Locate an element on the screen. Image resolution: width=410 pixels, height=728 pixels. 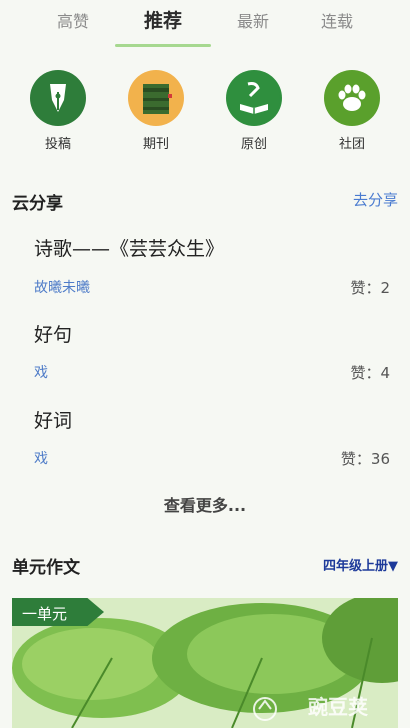
post-author: 故曦未曦 is located at coordinates (62, 287).